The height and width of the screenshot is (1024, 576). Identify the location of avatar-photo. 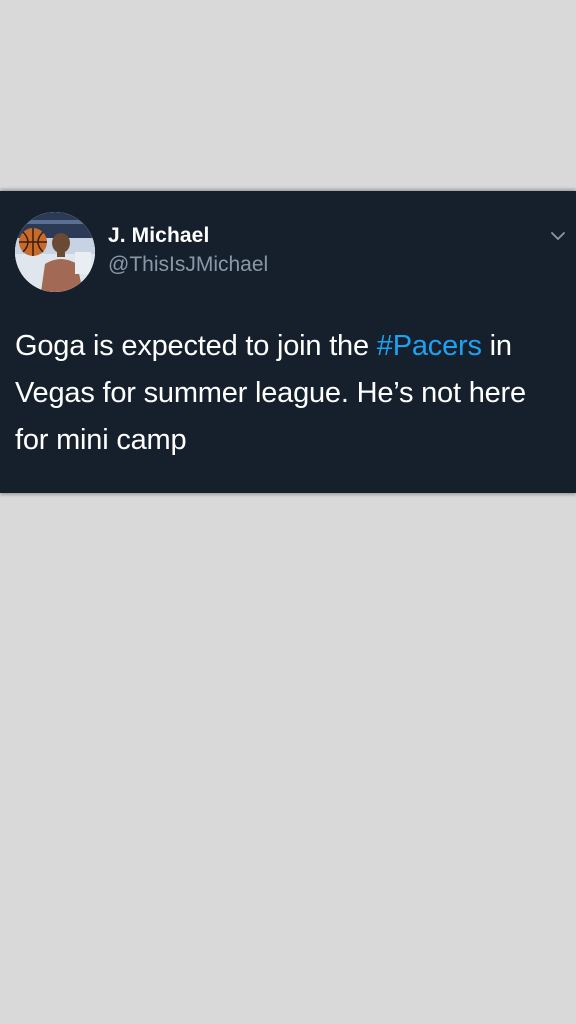
(55, 252).